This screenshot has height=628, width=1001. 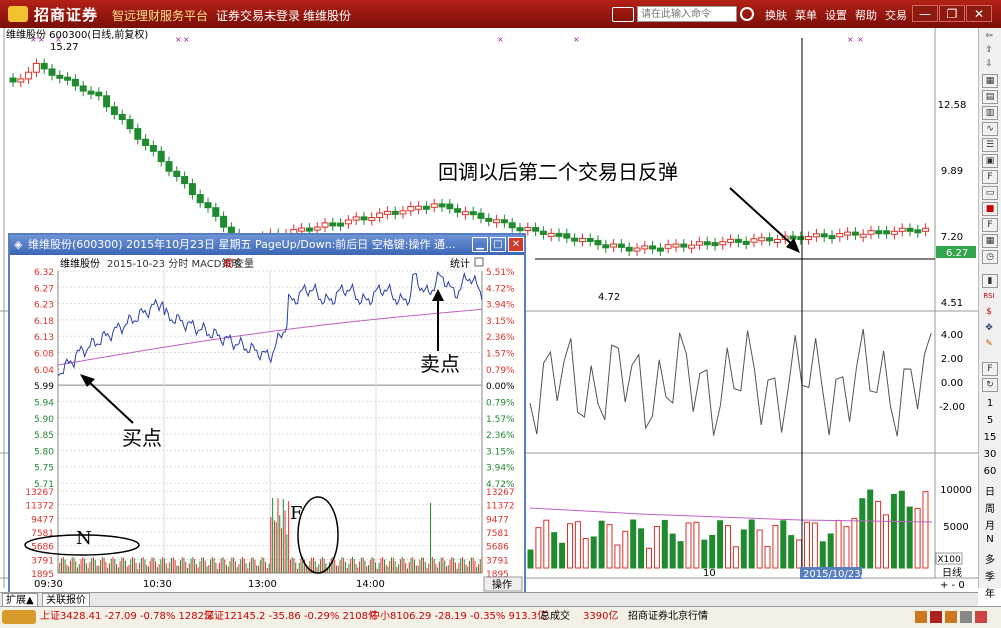 What do you see at coordinates (990, 281) in the screenshot?
I see `kline-icon: ▮` at bounding box center [990, 281].